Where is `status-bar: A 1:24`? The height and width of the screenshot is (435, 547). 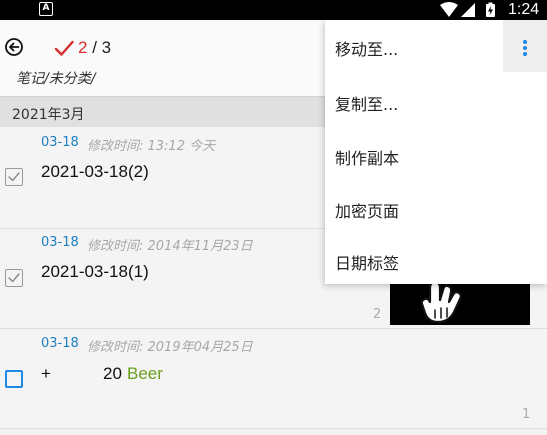 status-bar: A 1:24 is located at coordinates (273, 10).